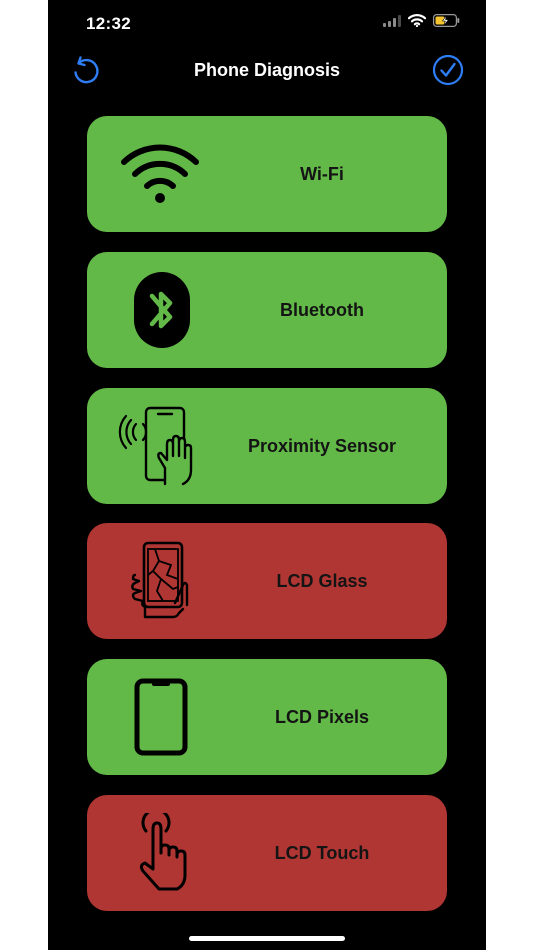  Describe the element at coordinates (160, 717) in the screenshot. I see `phone-outline-icon` at that location.